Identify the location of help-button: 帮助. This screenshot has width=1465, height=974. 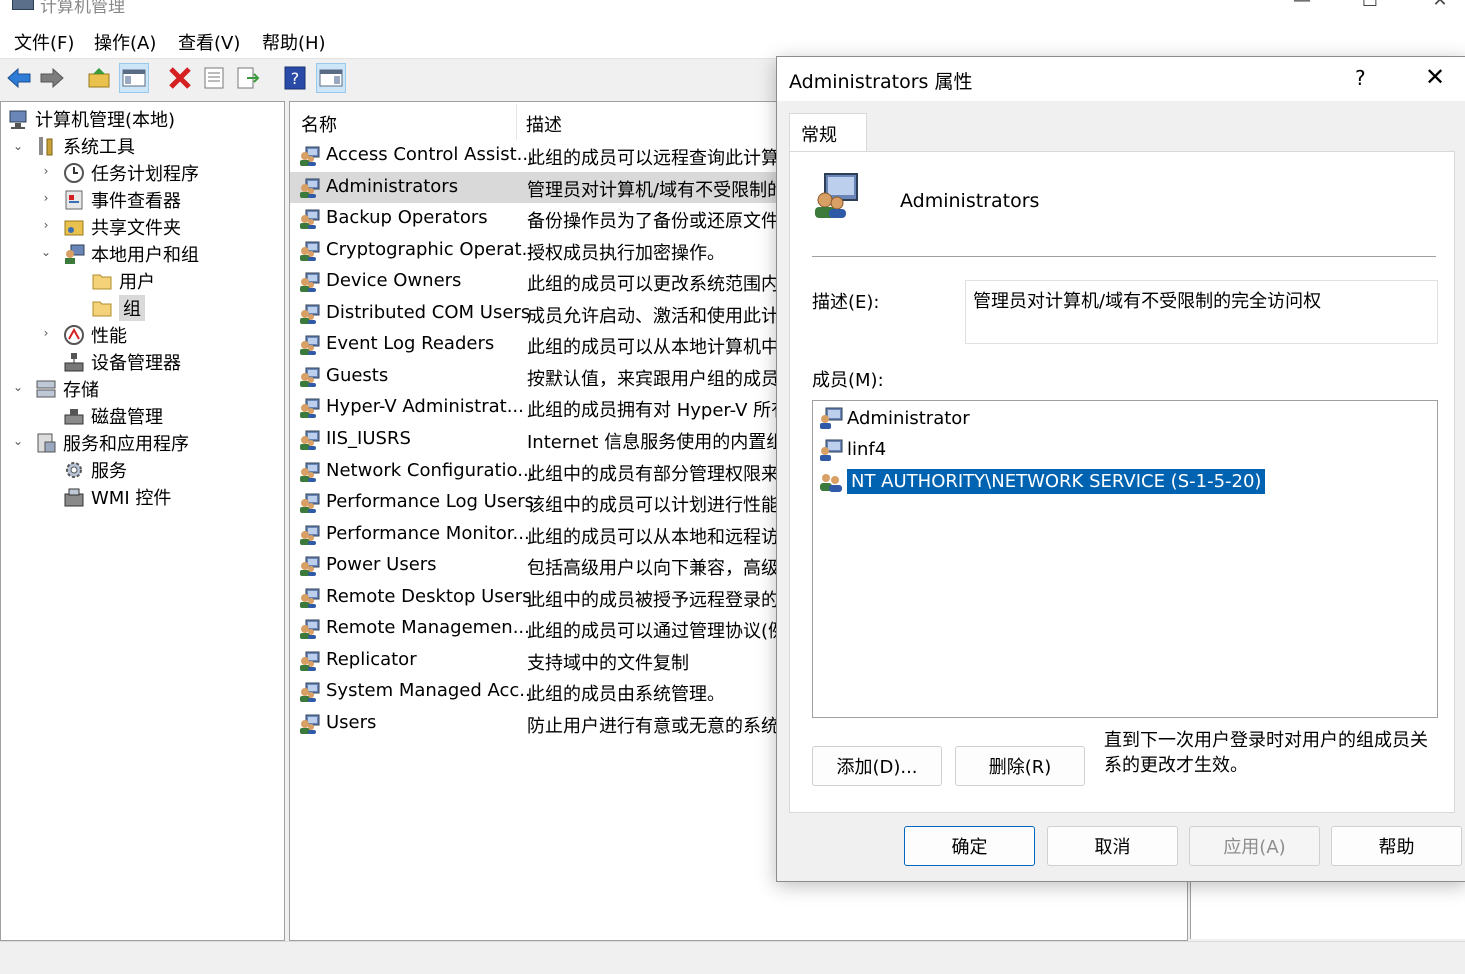
(1396, 846).